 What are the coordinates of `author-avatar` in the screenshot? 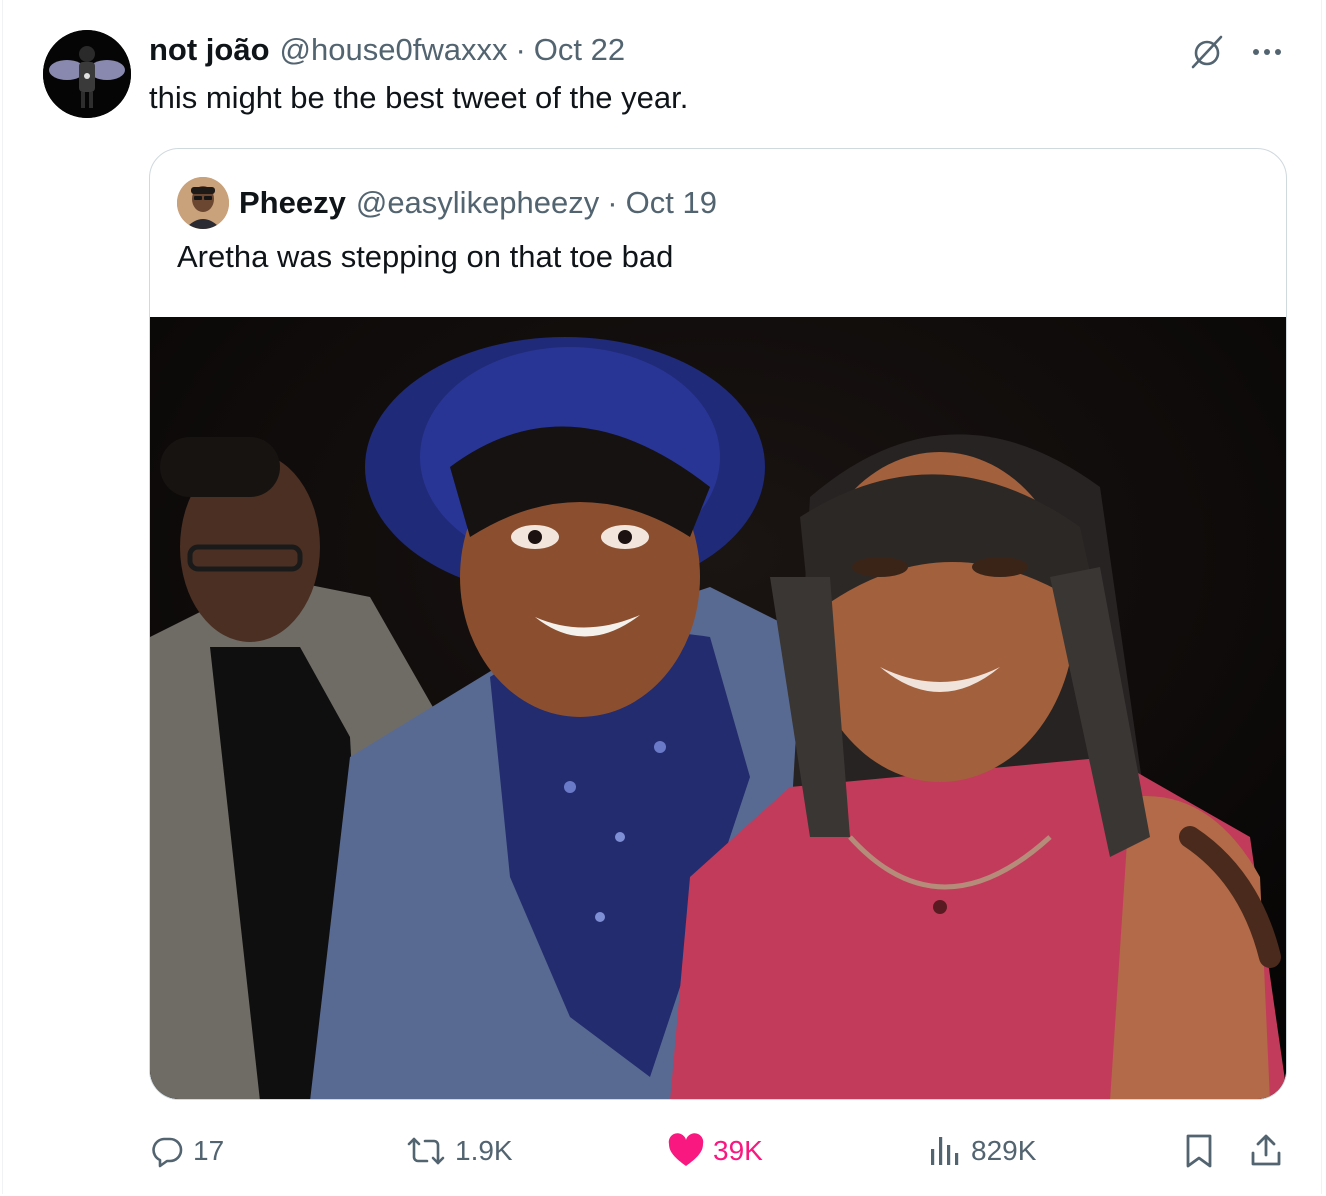 It's located at (87, 74).